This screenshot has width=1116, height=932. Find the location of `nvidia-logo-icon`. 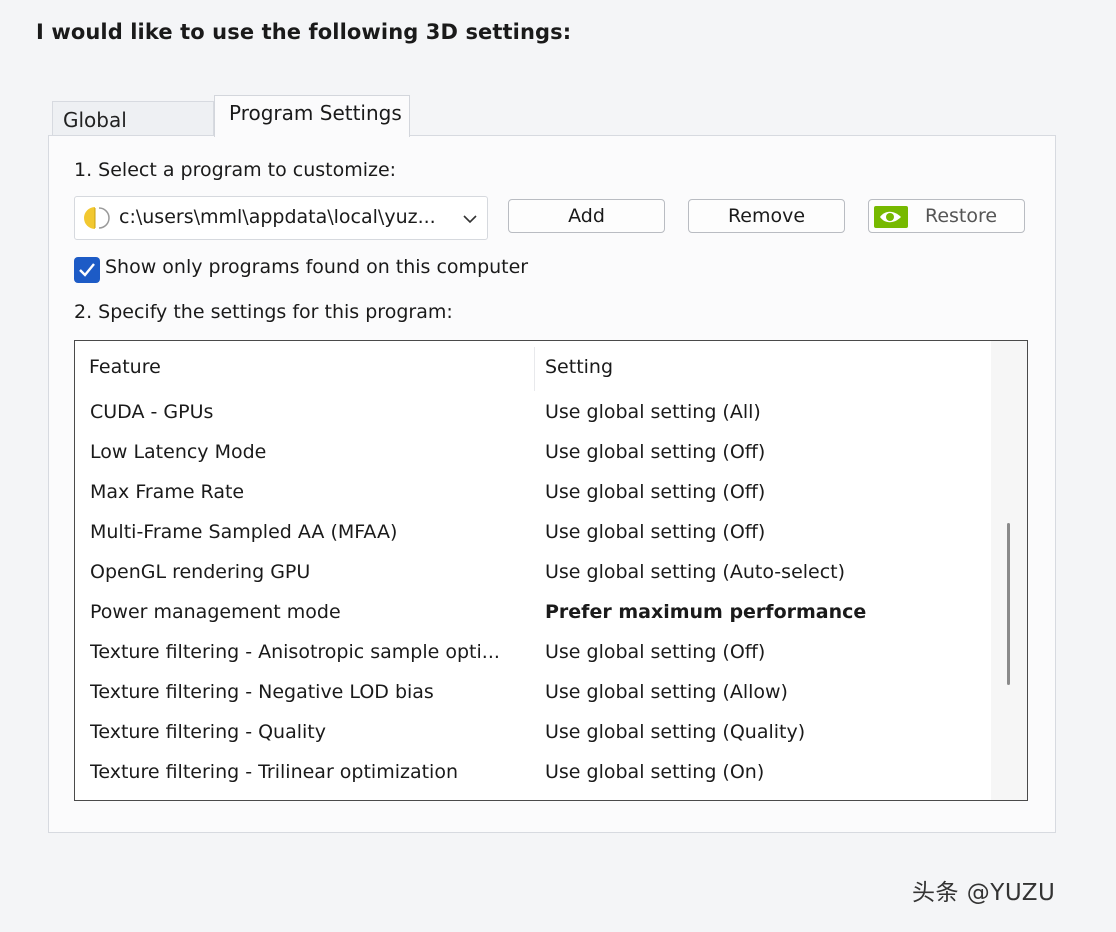

nvidia-logo-icon is located at coordinates (891, 217).